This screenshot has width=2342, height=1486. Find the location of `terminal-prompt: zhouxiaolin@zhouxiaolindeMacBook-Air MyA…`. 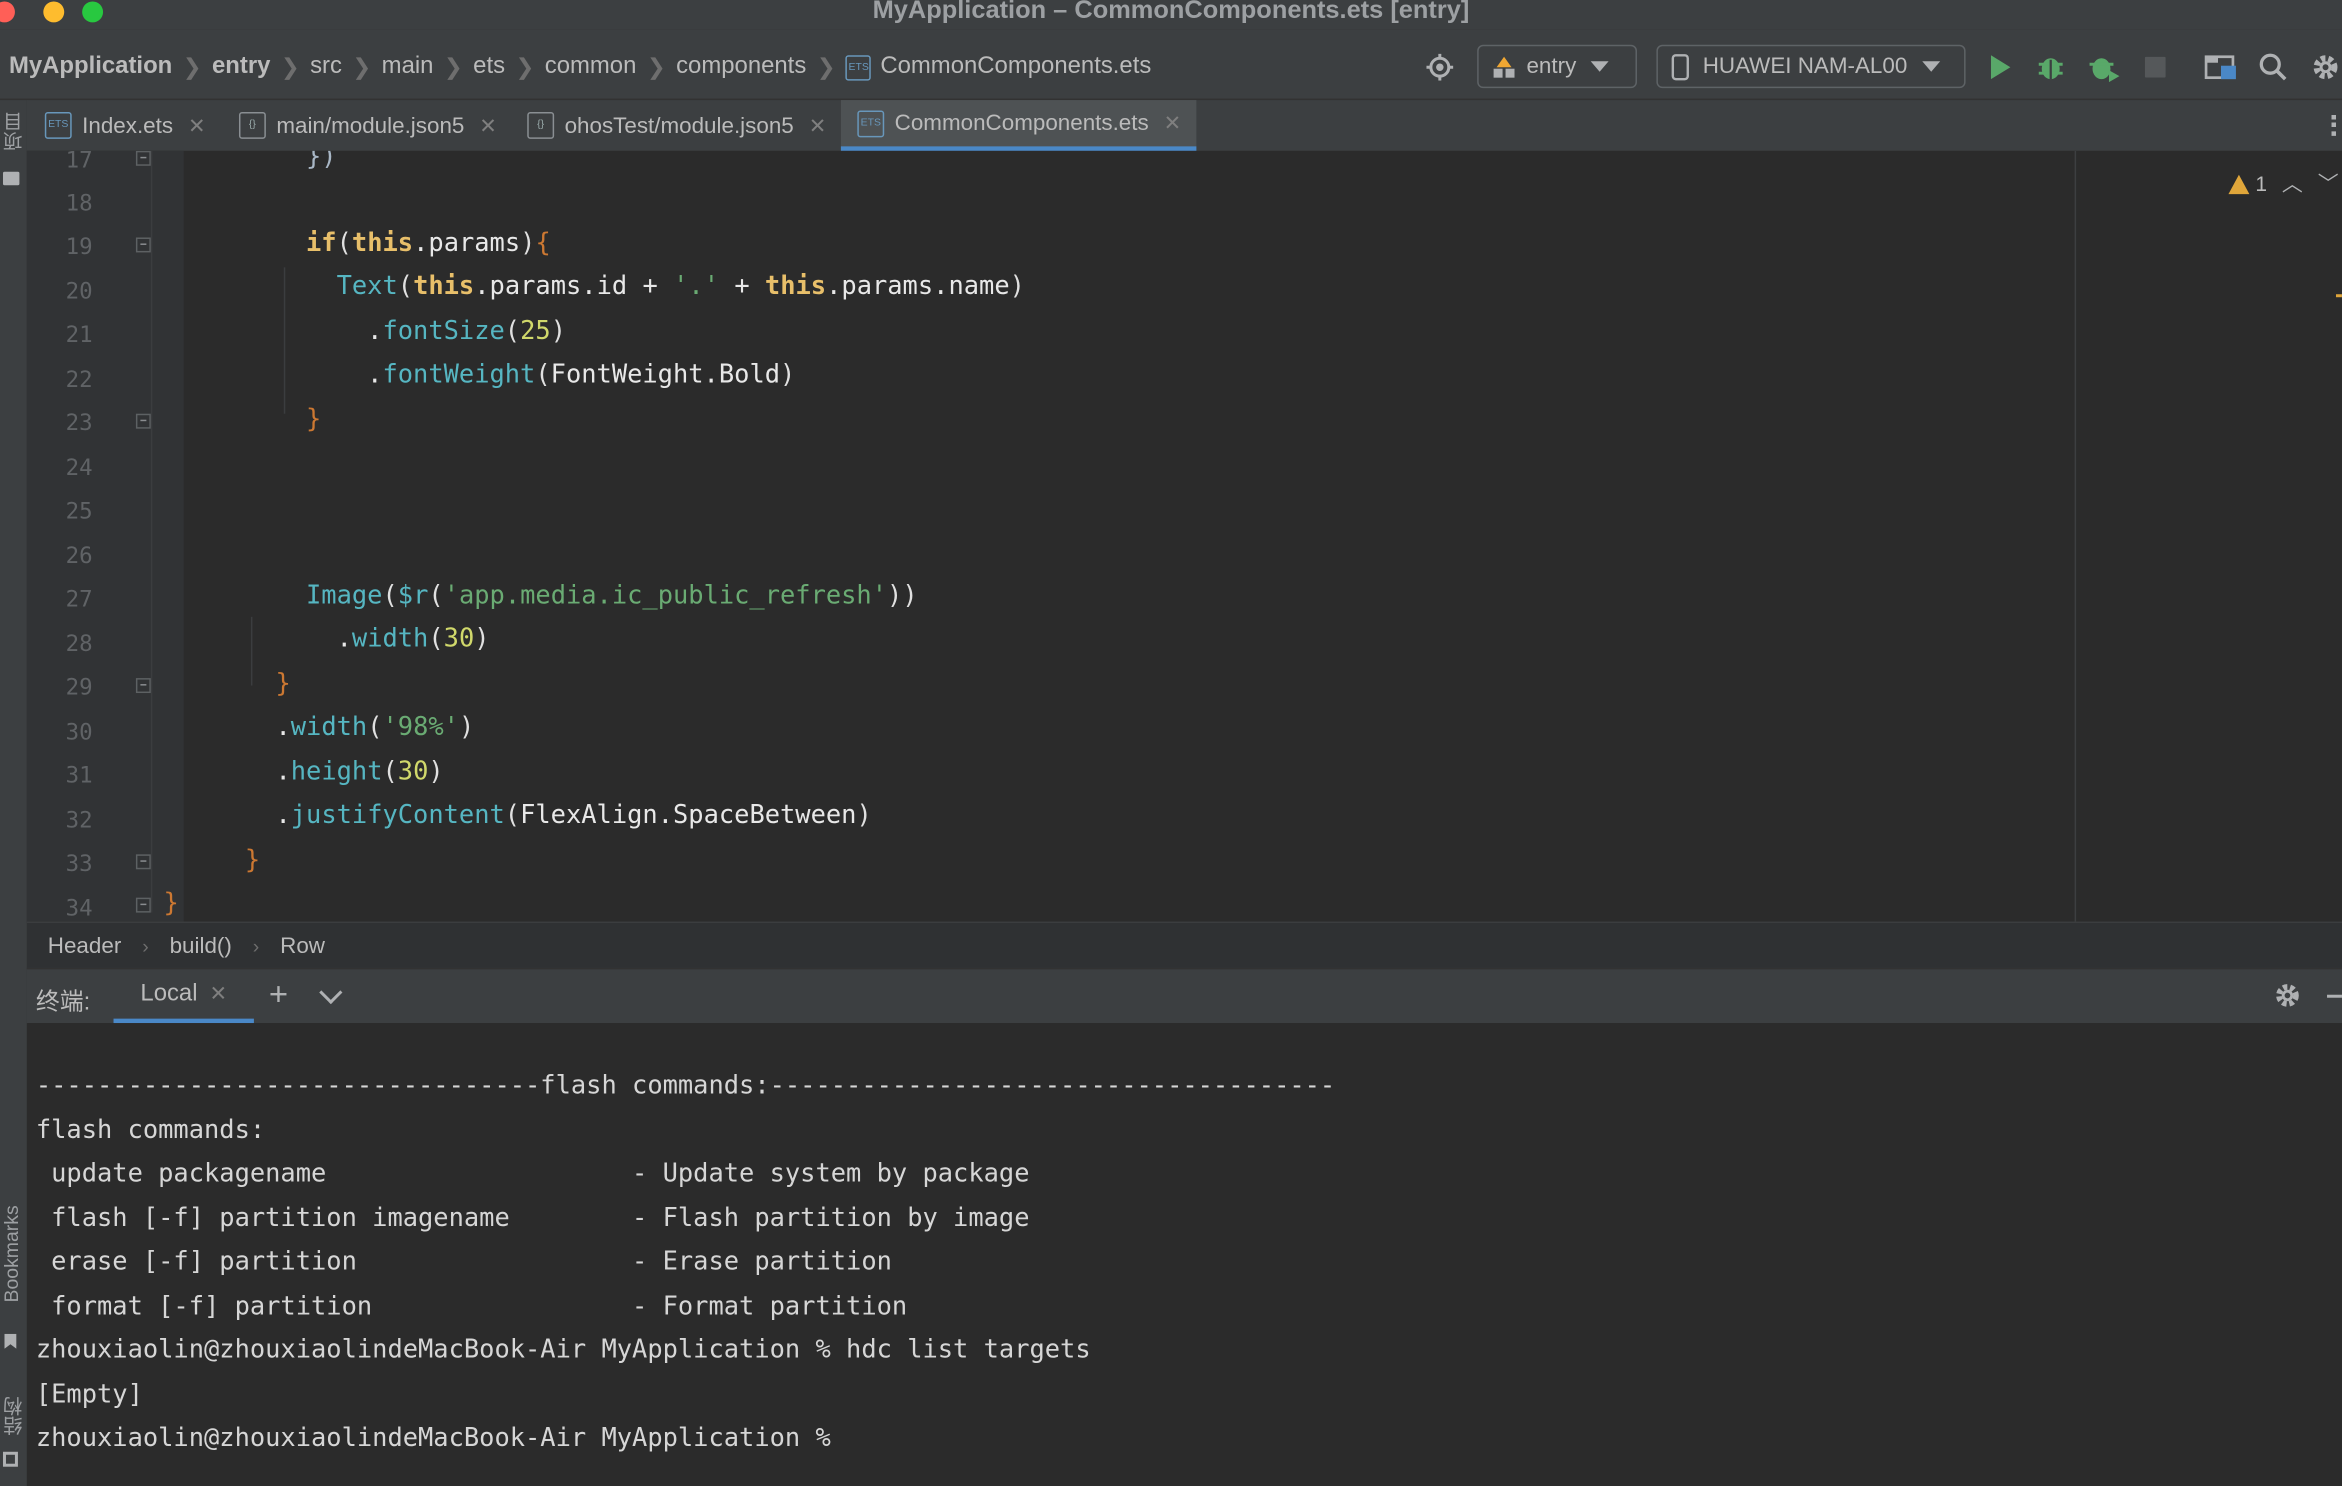

terminal-prompt: zhouxiaolin@zhouxiaolindeMacBook-Air MyA… is located at coordinates (441, 1438).